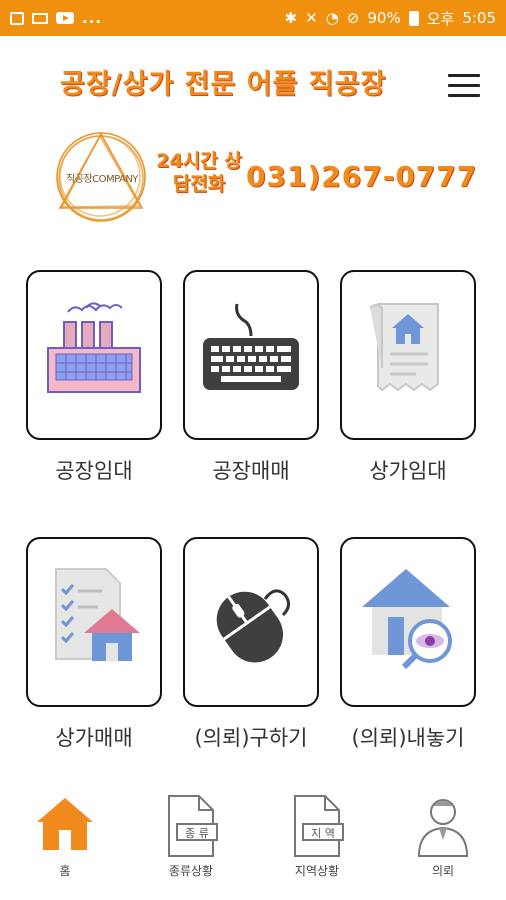 The image size is (506, 900). I want to click on house-search-icon, so click(407, 619).